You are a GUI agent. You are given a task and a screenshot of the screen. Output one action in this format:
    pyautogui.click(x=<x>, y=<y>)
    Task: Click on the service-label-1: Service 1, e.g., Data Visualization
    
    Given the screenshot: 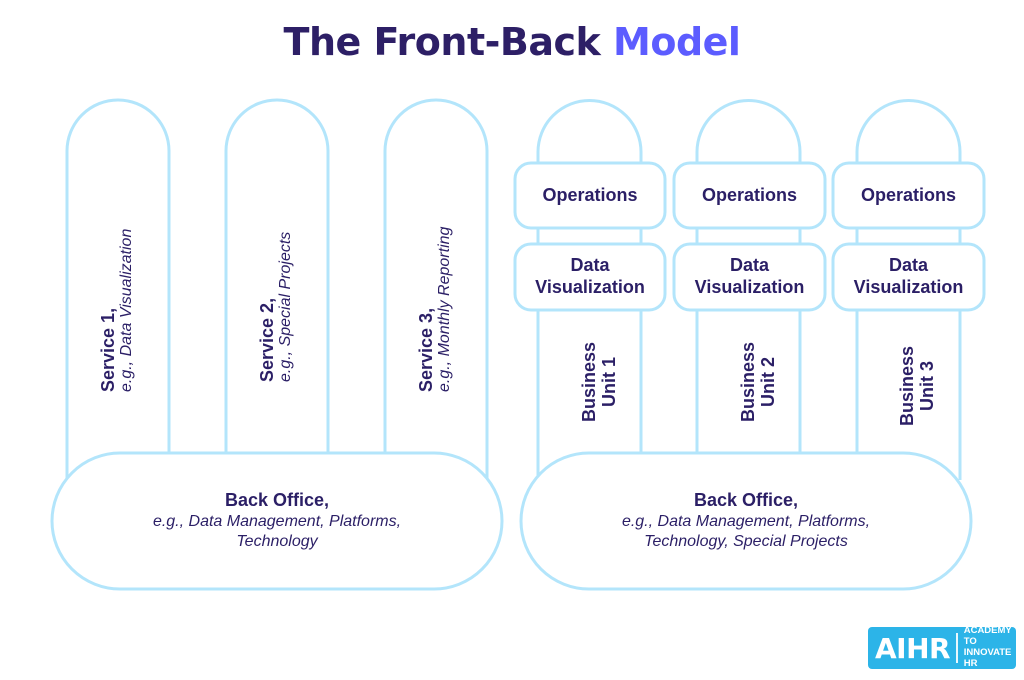 What is the action you would take?
    pyautogui.click(x=117, y=310)
    